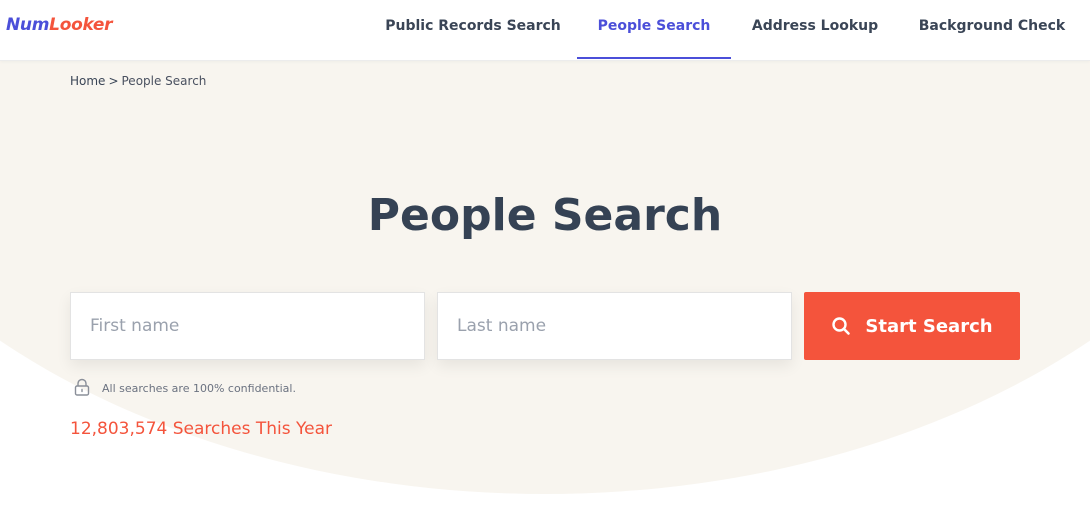 The height and width of the screenshot is (506, 1090). Describe the element at coordinates (87, 81) in the screenshot. I see `breadcrumb-home-link: Home` at that location.